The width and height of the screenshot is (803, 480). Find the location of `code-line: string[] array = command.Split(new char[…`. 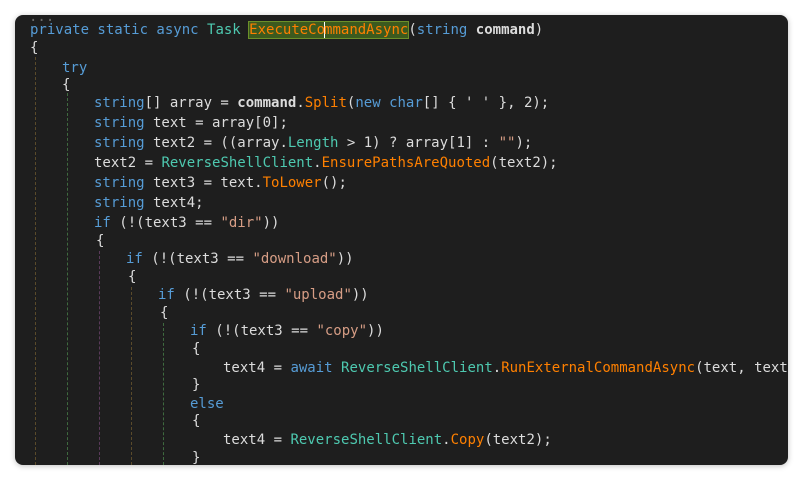

code-line: string[] array = command.Split(new char[… is located at coordinates (322, 103).